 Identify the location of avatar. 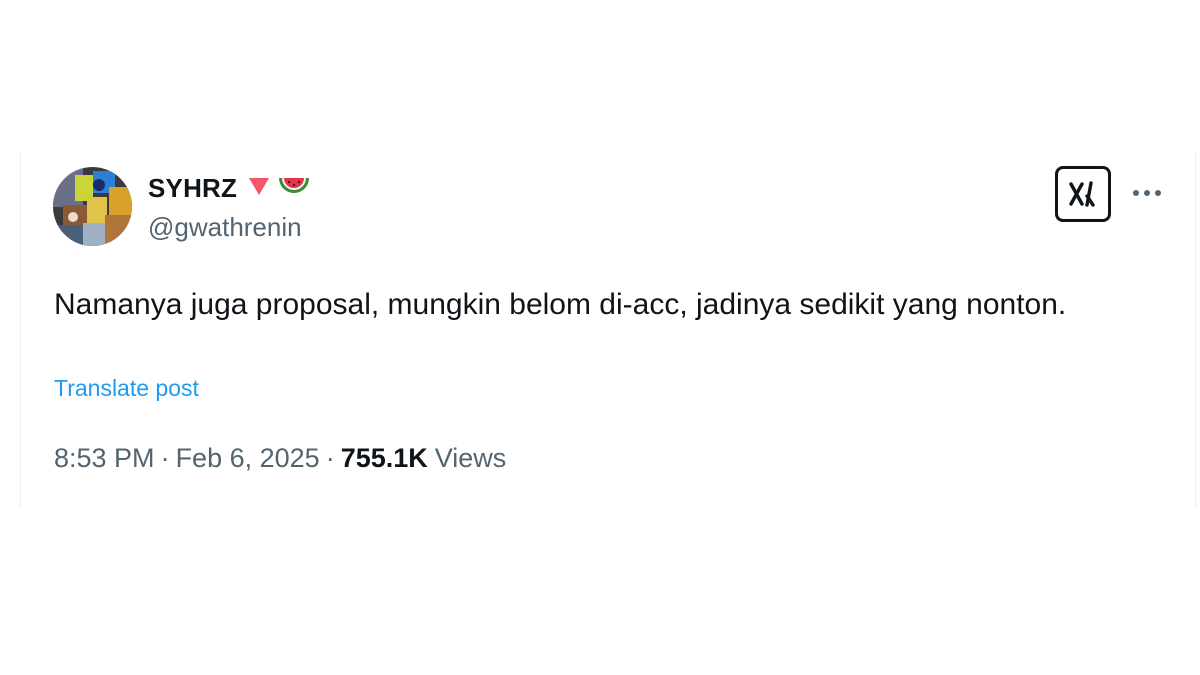
(92, 206).